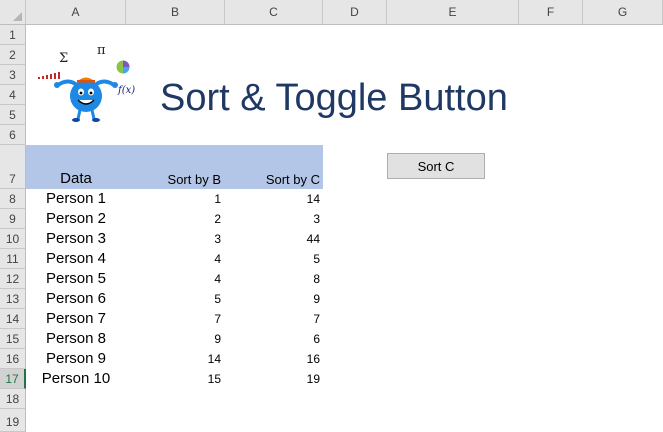 This screenshot has height=432, width=663. I want to click on cell-person-name: Person 9, so click(76, 358).